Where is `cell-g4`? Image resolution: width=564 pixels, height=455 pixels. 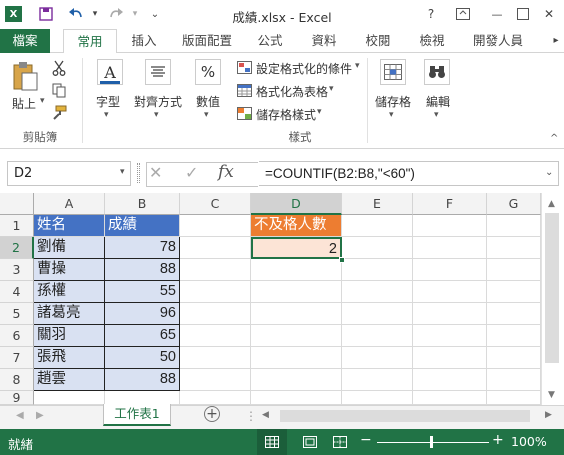
cell-g4 is located at coordinates (514, 292).